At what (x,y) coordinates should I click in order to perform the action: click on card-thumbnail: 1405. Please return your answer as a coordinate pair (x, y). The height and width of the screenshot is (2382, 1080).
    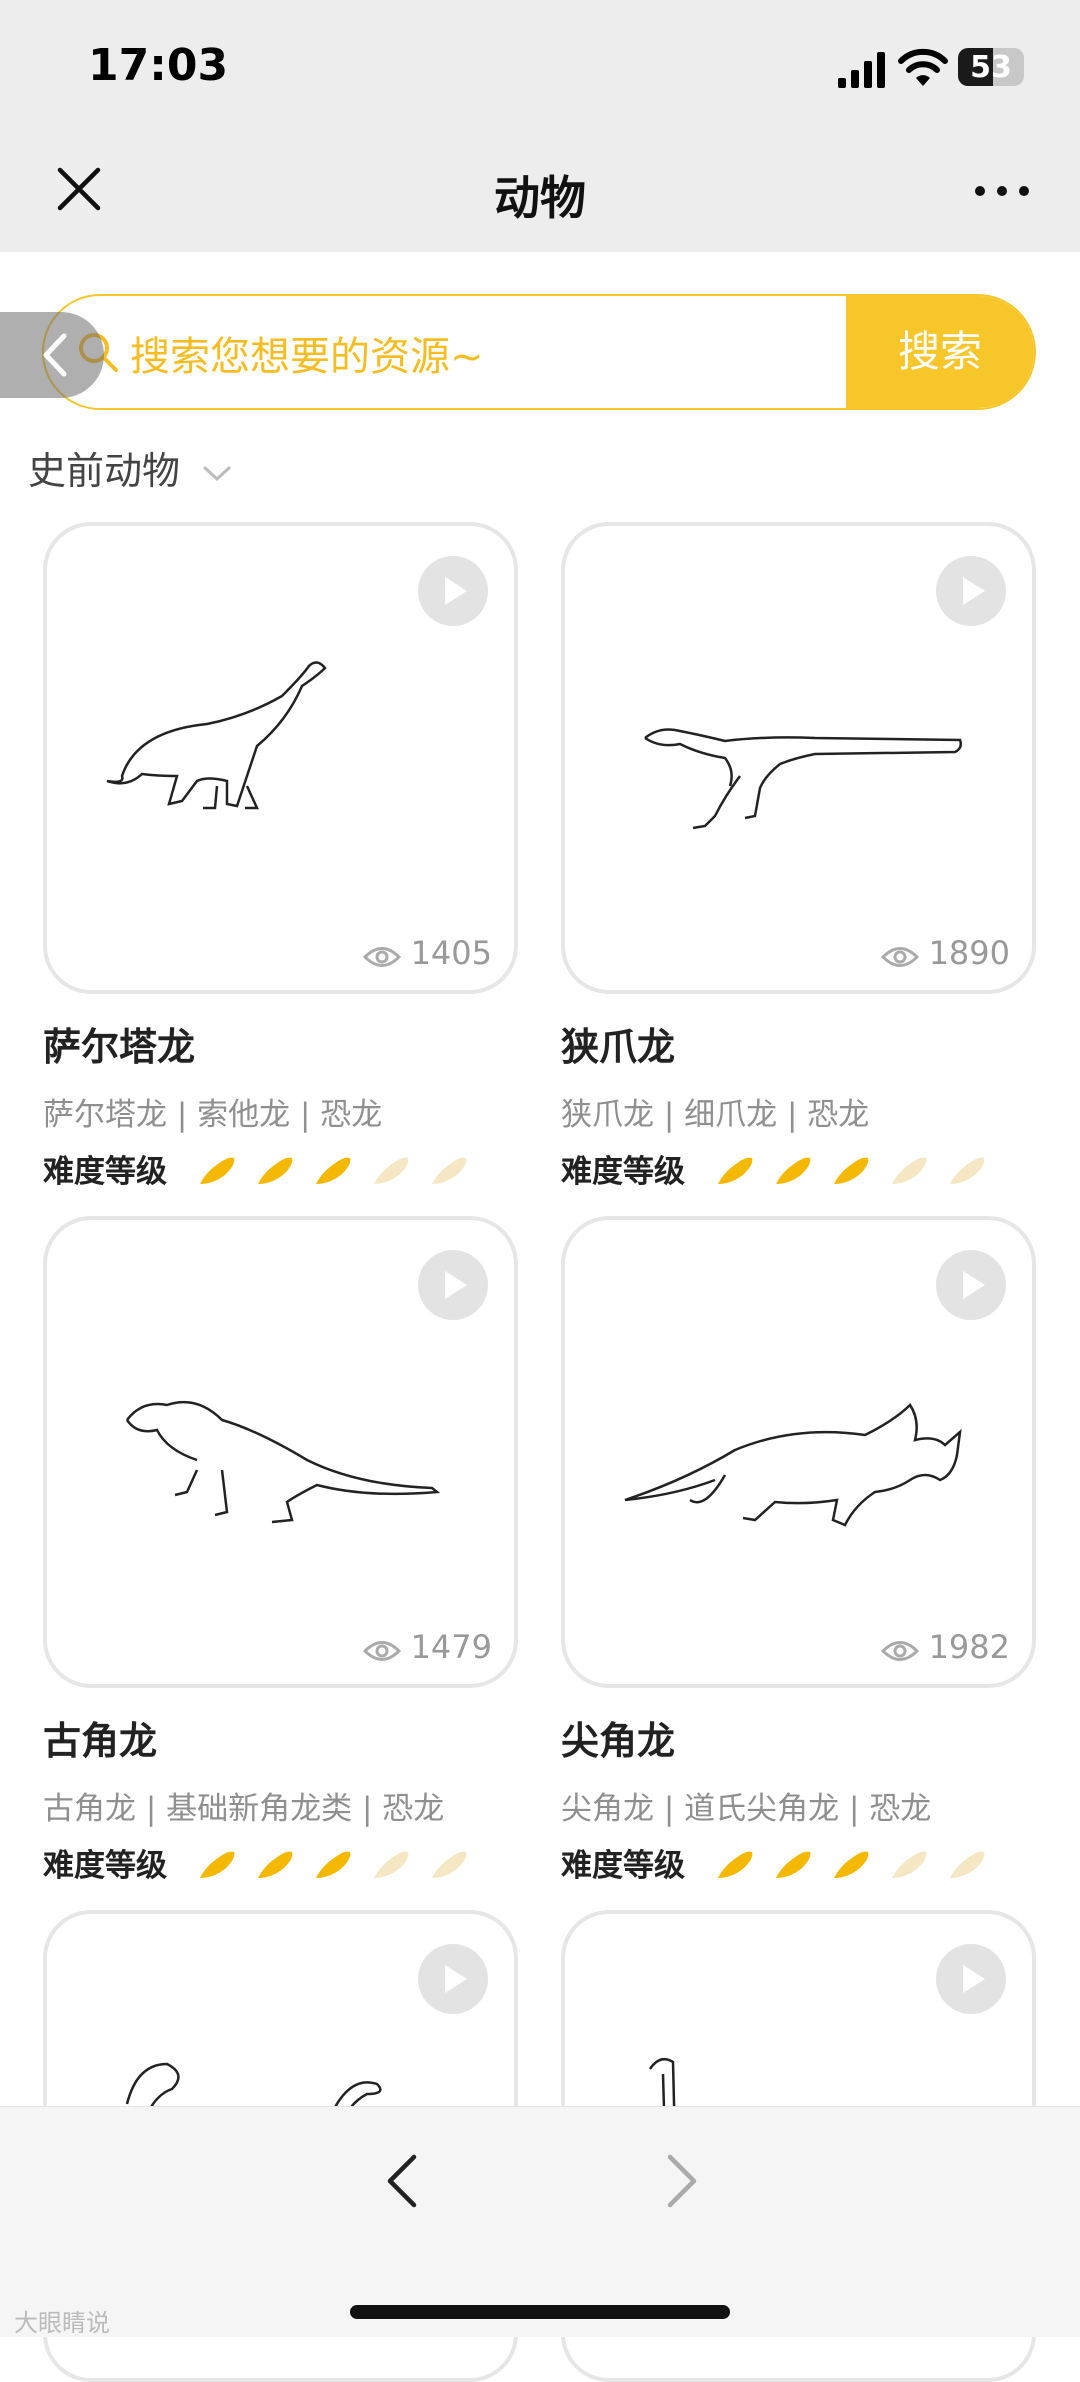
    Looking at the image, I should click on (280, 758).